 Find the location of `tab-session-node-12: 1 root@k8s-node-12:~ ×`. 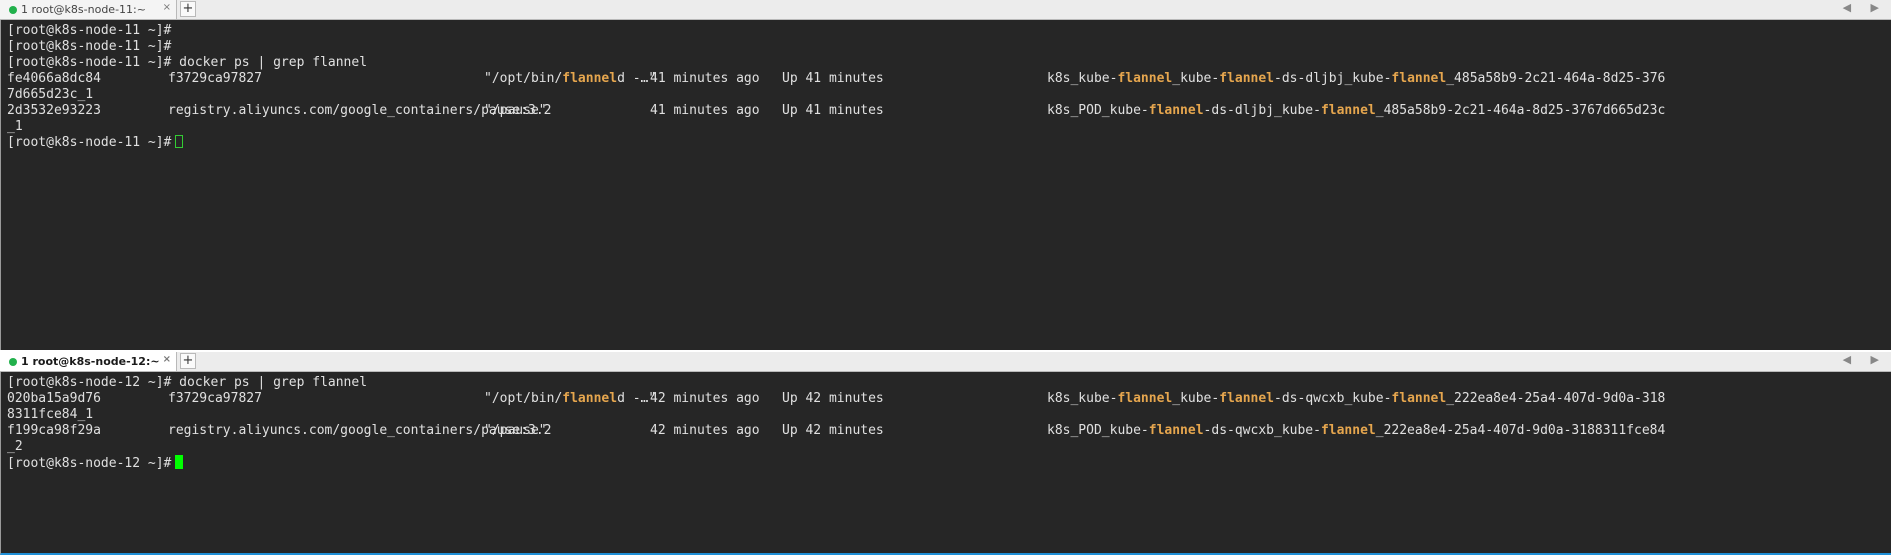

tab-session-node-12: 1 root@k8s-node-12:~ × is located at coordinates (88, 361).